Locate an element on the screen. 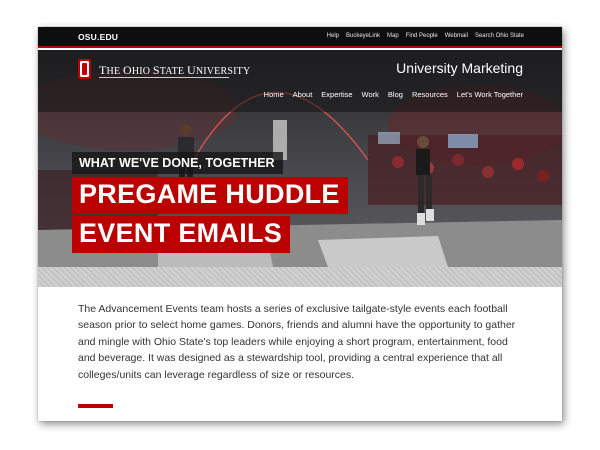 The height and width of the screenshot is (450, 600). nav-item-resources: Resources is located at coordinates (430, 94).